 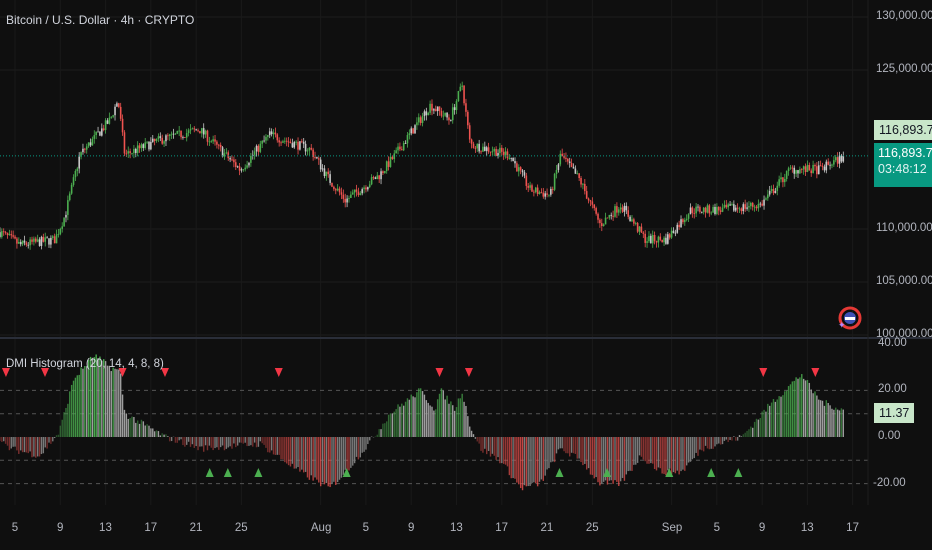 What do you see at coordinates (903, 165) in the screenshot?
I see `last-price-tag: 116,893.75 03:48:12` at bounding box center [903, 165].